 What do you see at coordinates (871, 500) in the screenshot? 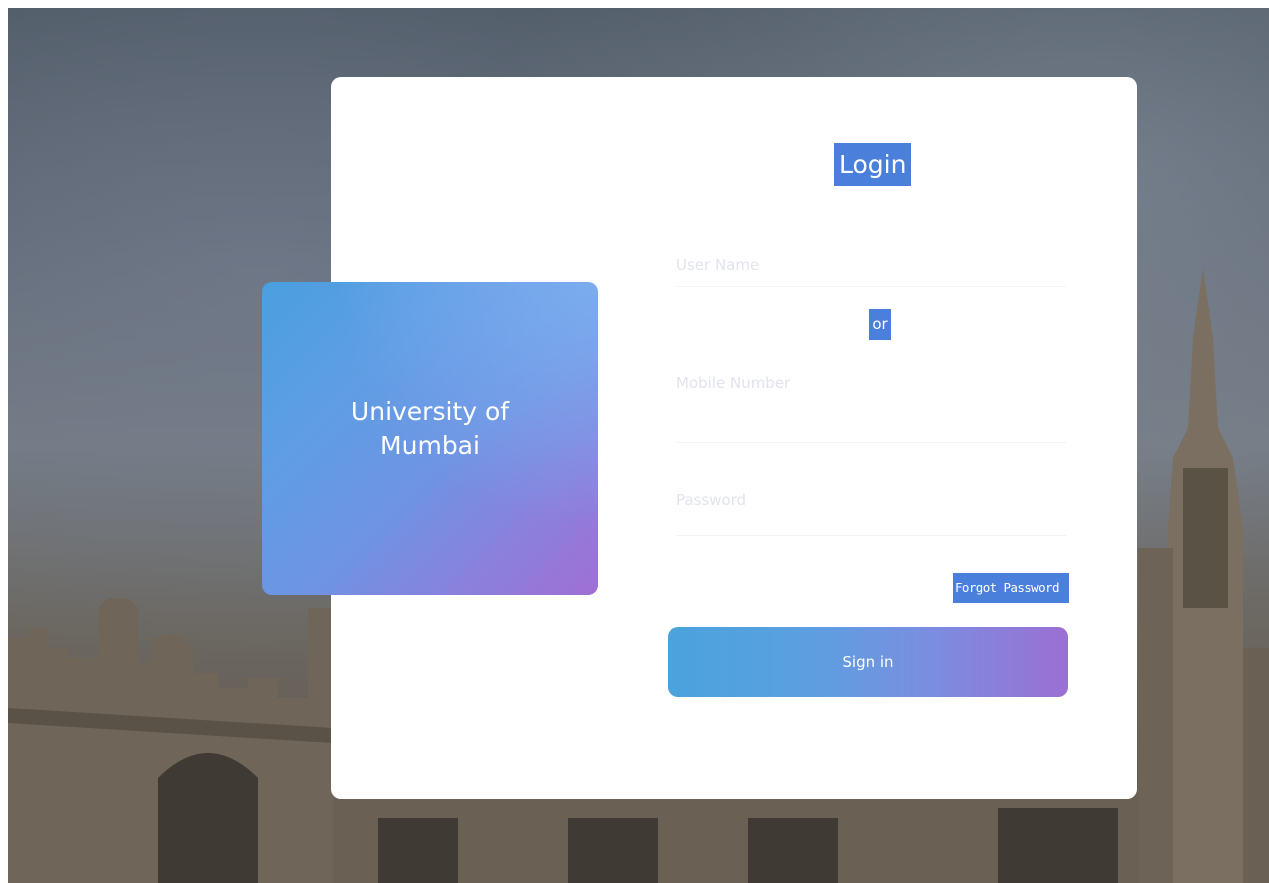
I see `password-input` at bounding box center [871, 500].